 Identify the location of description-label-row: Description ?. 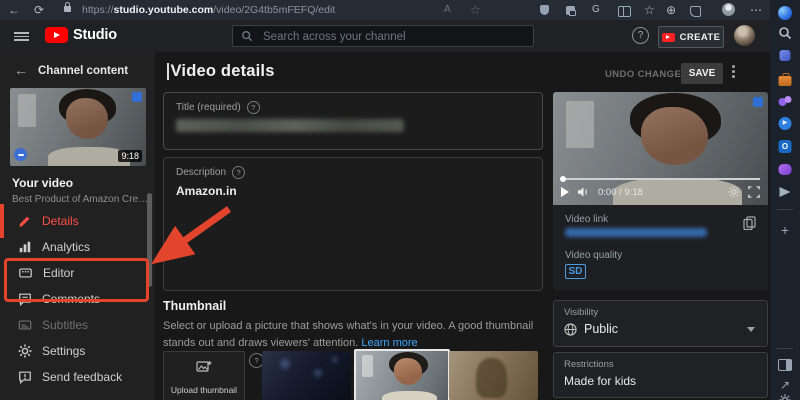
(211, 172).